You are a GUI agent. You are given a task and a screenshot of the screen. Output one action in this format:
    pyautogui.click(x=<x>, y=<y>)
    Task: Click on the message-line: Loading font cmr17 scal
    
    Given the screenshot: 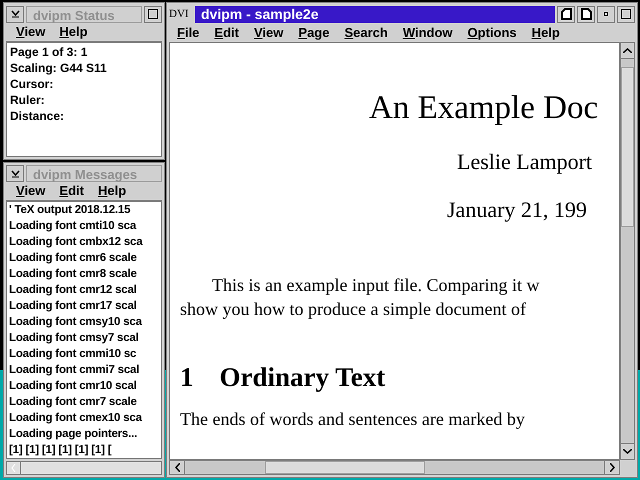 What is the action you would take?
    pyautogui.click(x=73, y=306)
    